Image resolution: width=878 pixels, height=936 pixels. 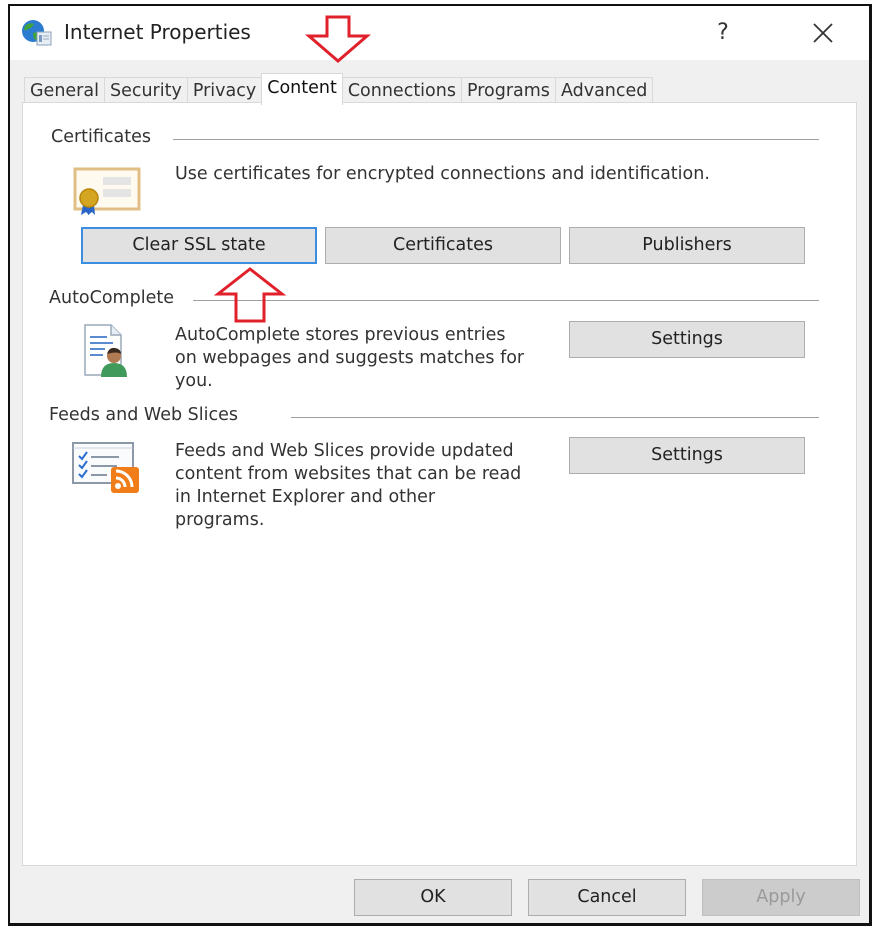 What do you see at coordinates (302, 89) in the screenshot?
I see `tab-content: Content` at bounding box center [302, 89].